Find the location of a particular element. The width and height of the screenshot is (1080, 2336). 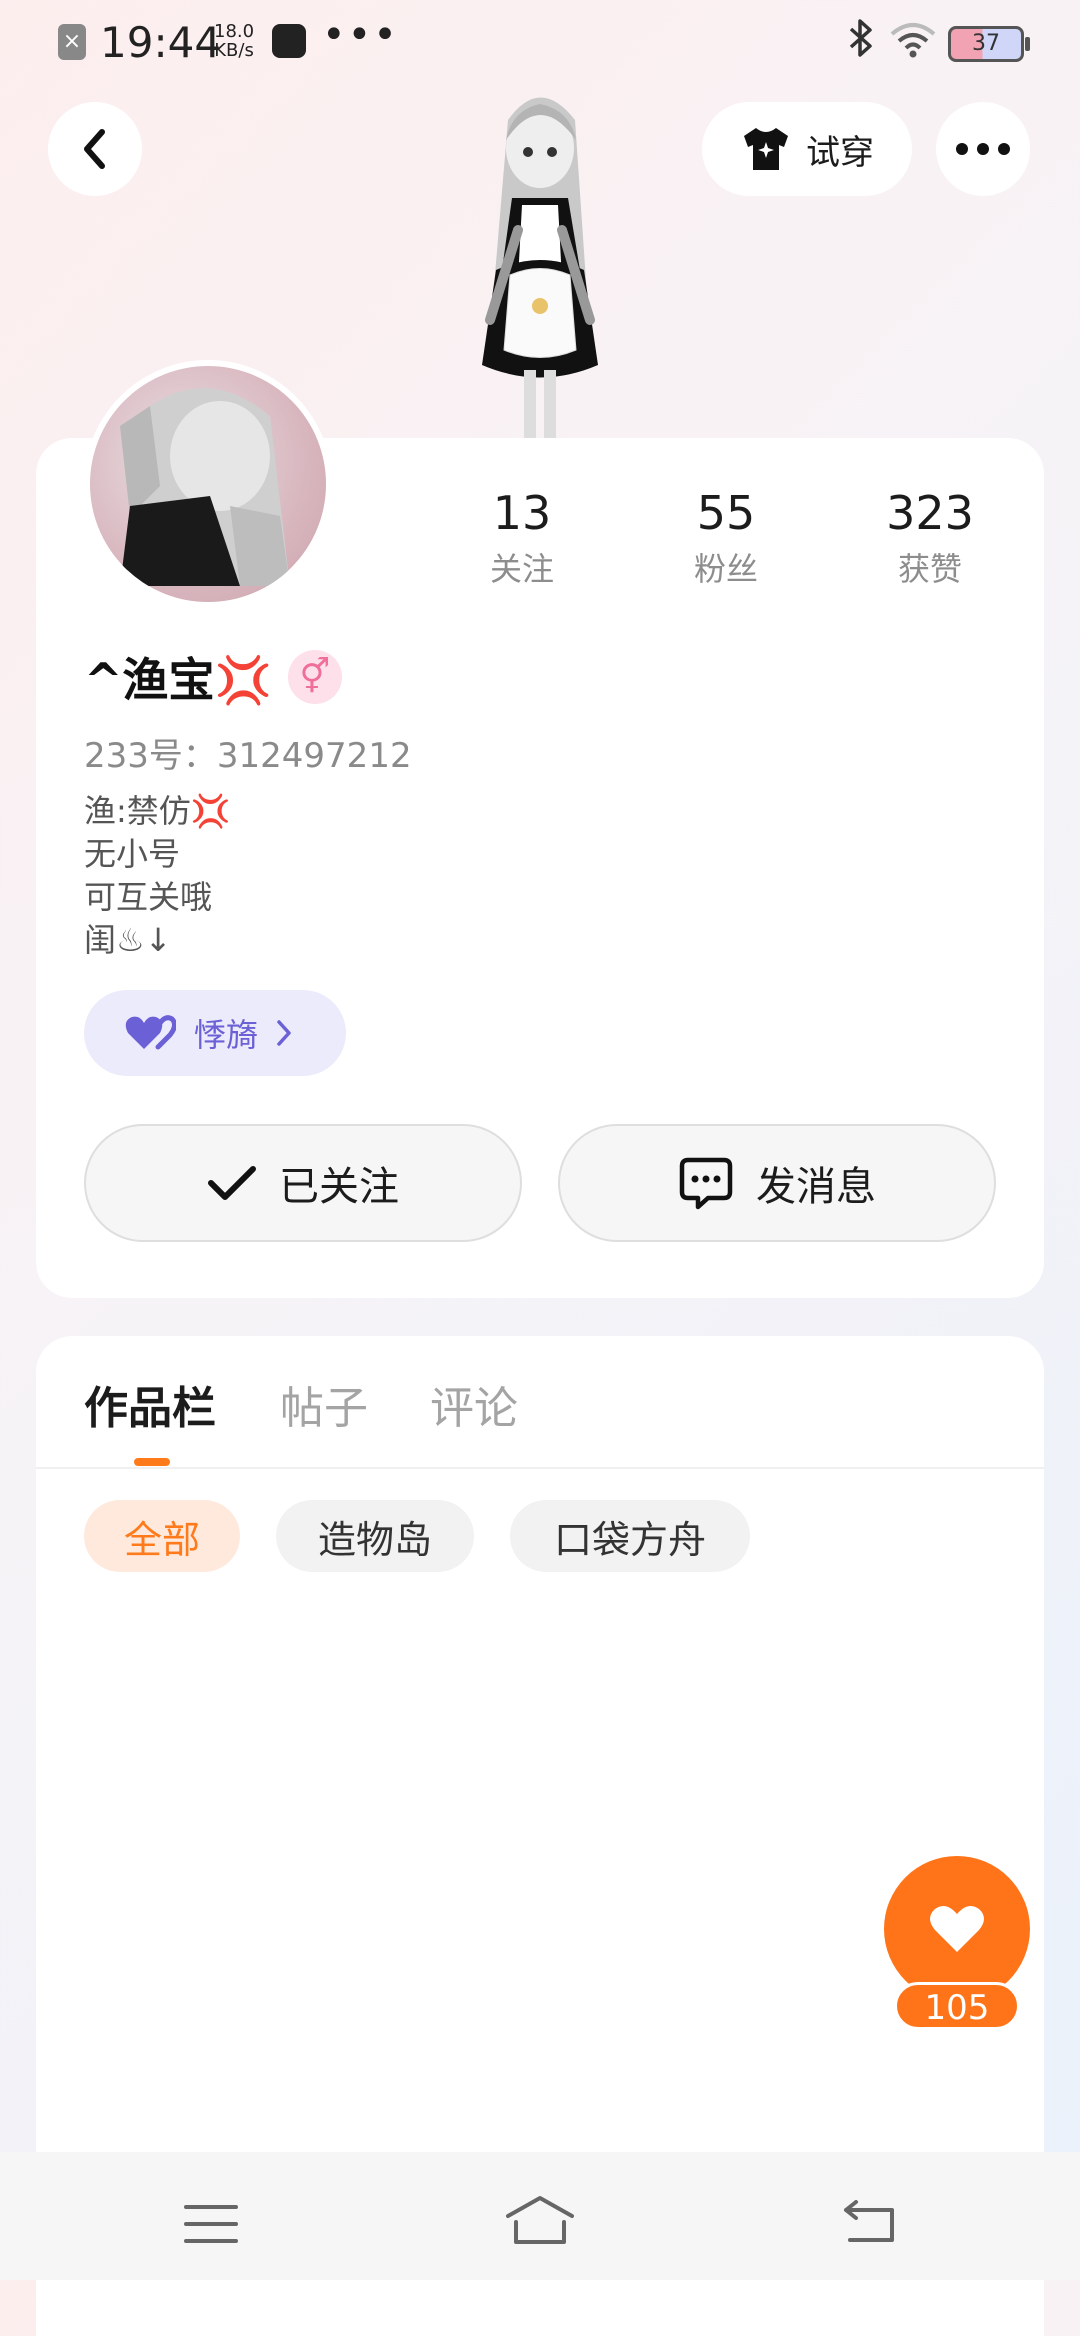

double-heart-icon is located at coordinates (150, 1032).